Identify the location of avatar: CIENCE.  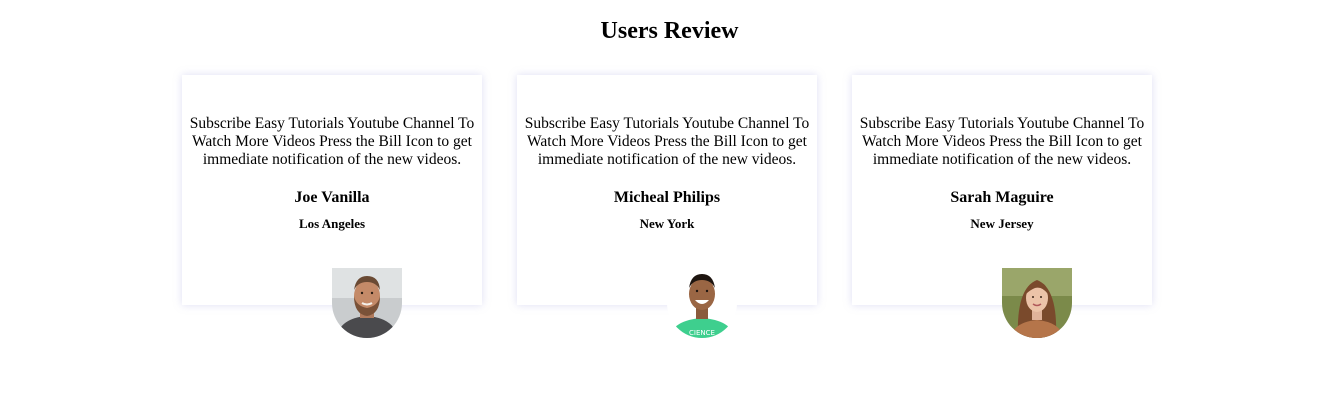
(702, 303).